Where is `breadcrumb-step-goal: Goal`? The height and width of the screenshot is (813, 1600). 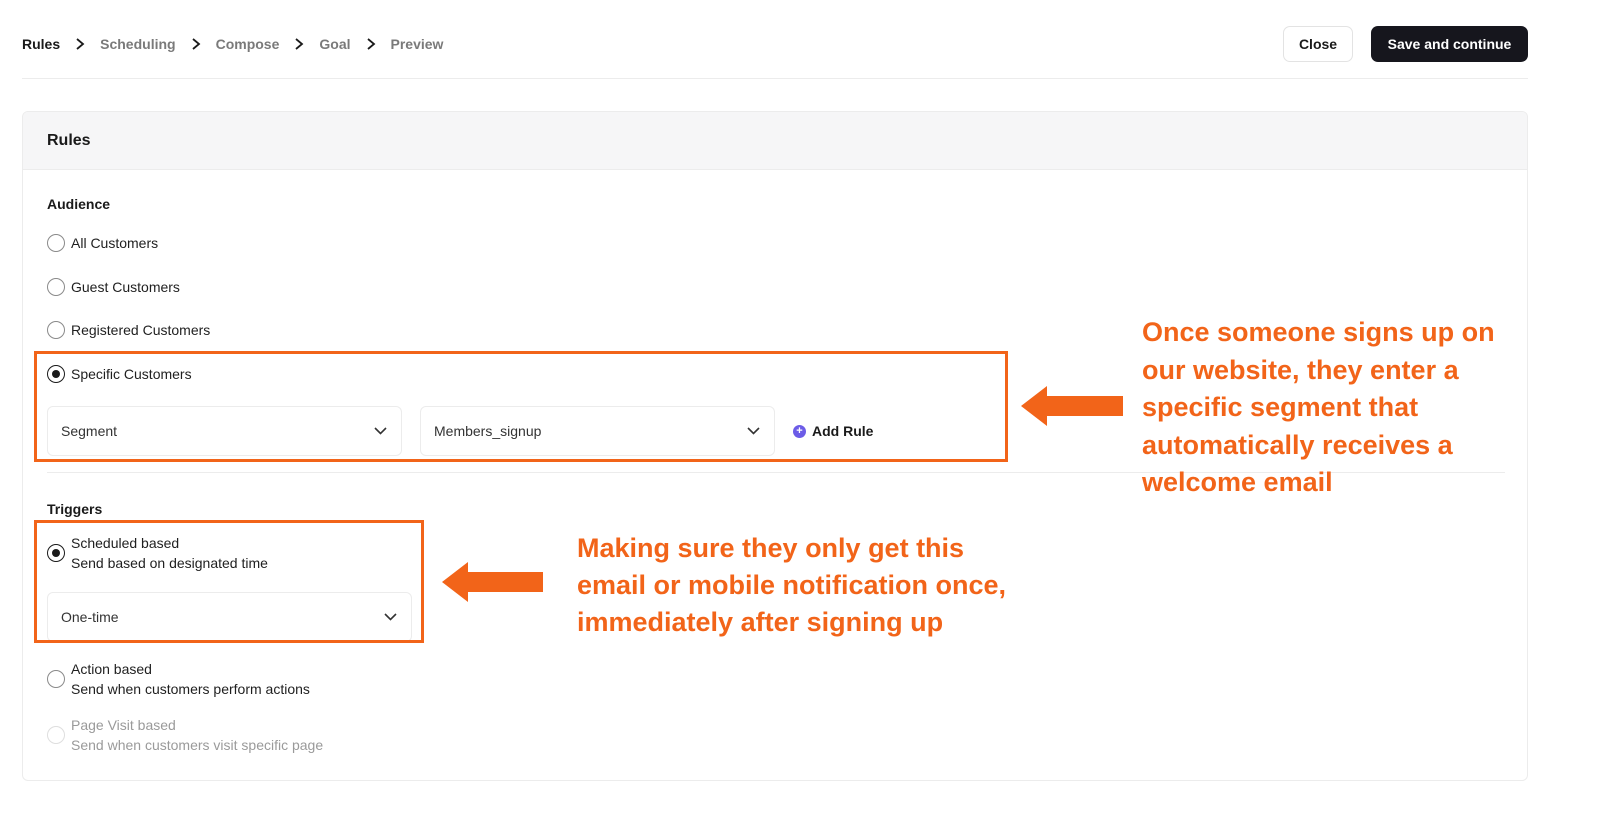
breadcrumb-step-goal: Goal is located at coordinates (334, 44).